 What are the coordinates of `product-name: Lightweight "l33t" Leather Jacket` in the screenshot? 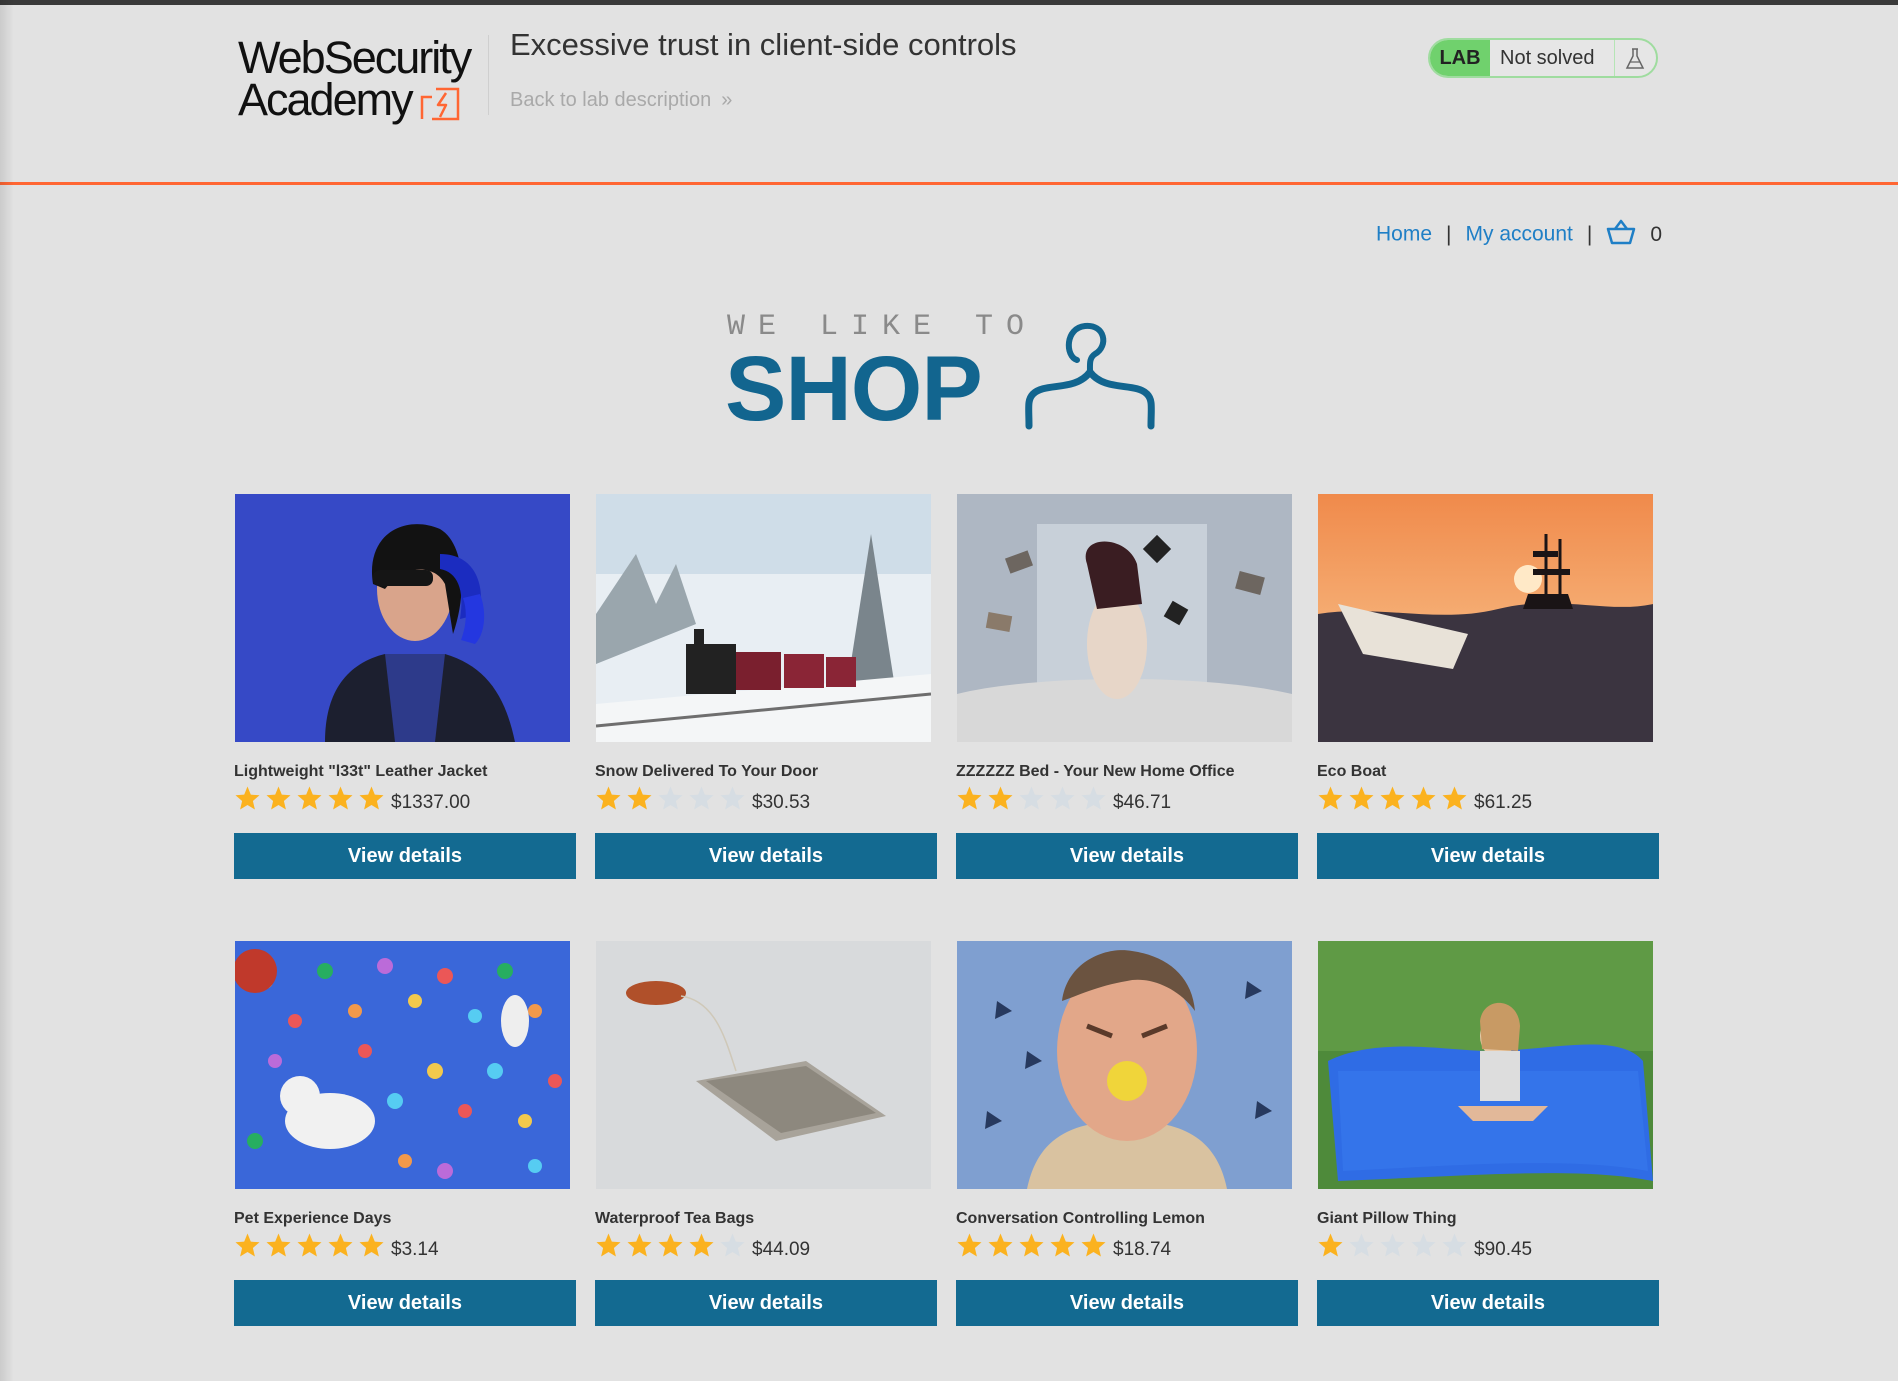 It's located at (361, 771).